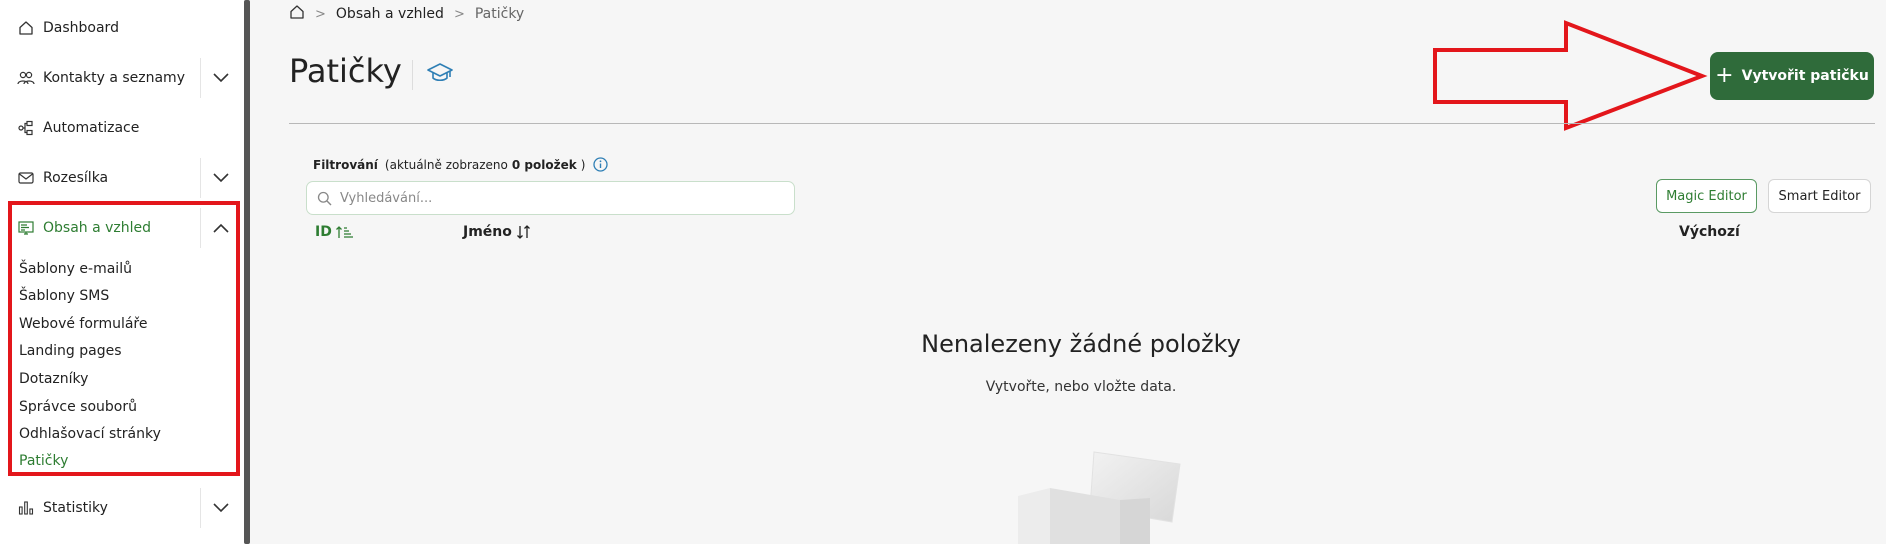  What do you see at coordinates (122, 178) in the screenshot?
I see `sidebar-item-mailing: Rozesílka` at bounding box center [122, 178].